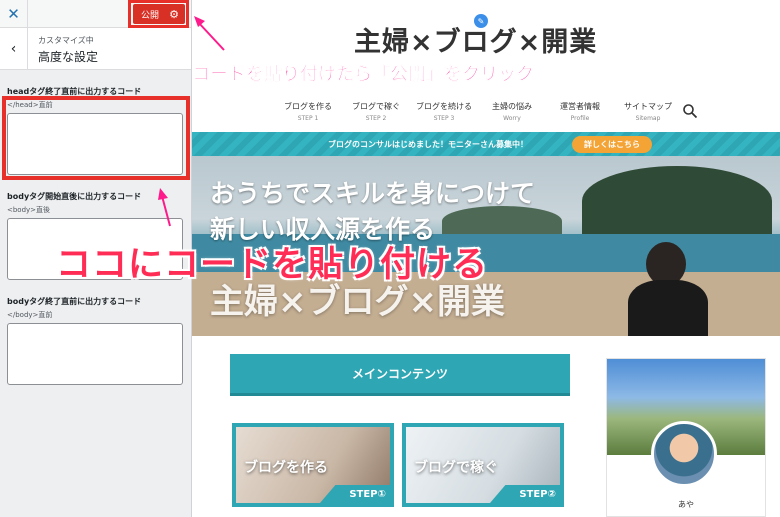 This screenshot has height=517, width=780. I want to click on publish-highlight-box, so click(158, 14).